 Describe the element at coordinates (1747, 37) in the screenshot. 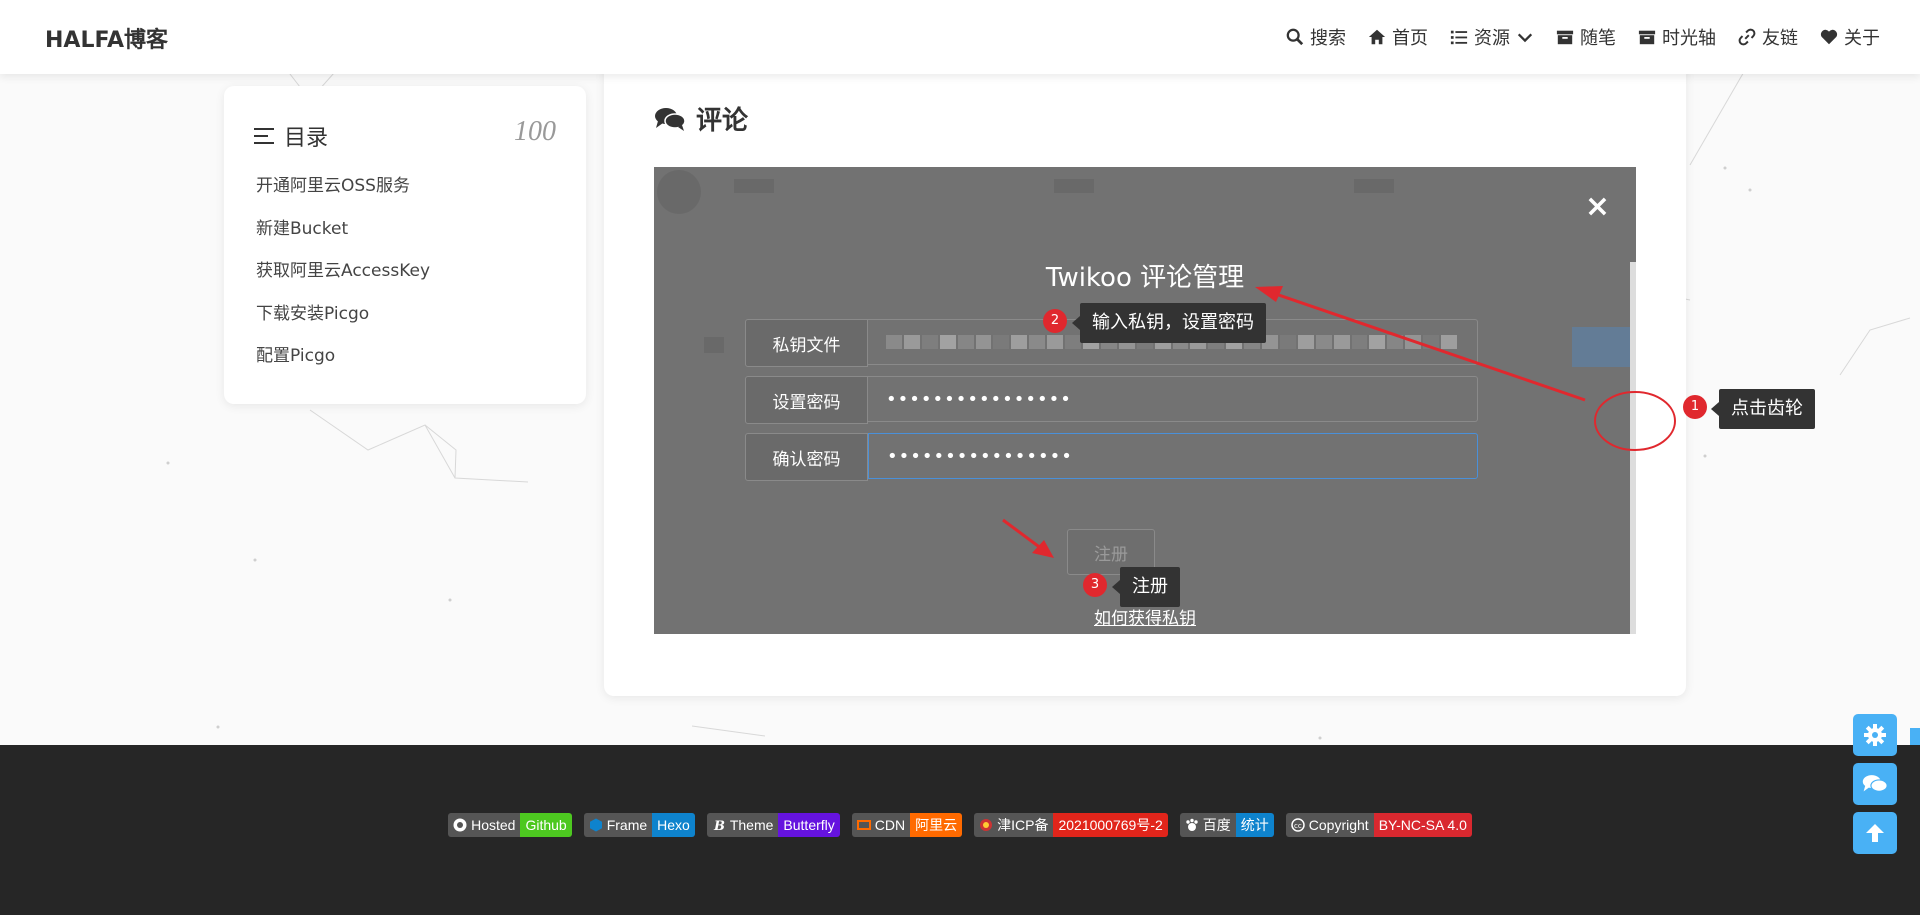

I see `link-icon` at that location.